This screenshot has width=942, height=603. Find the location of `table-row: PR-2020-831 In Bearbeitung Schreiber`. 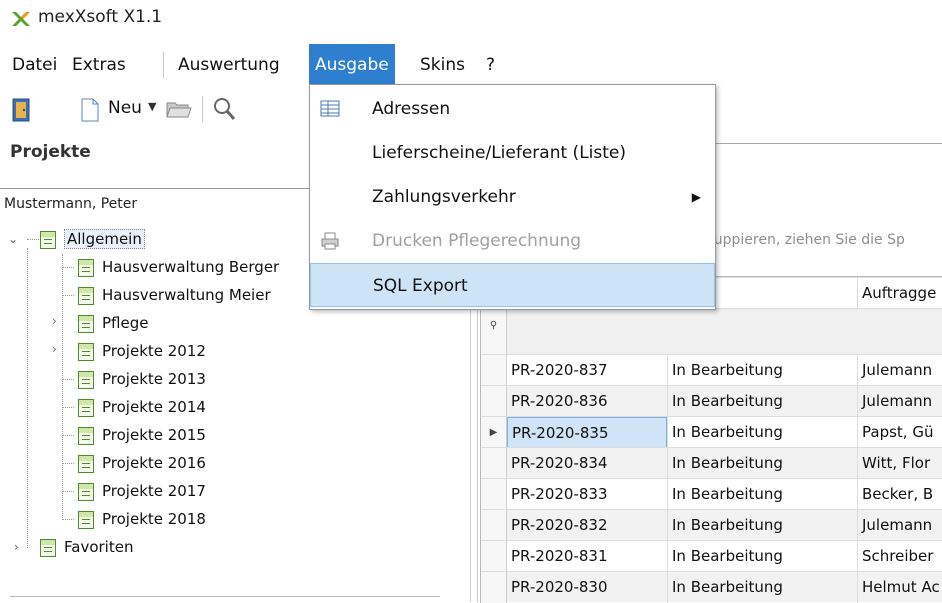

table-row: PR-2020-831 In Bearbeitung Schreiber is located at coordinates (711, 556).